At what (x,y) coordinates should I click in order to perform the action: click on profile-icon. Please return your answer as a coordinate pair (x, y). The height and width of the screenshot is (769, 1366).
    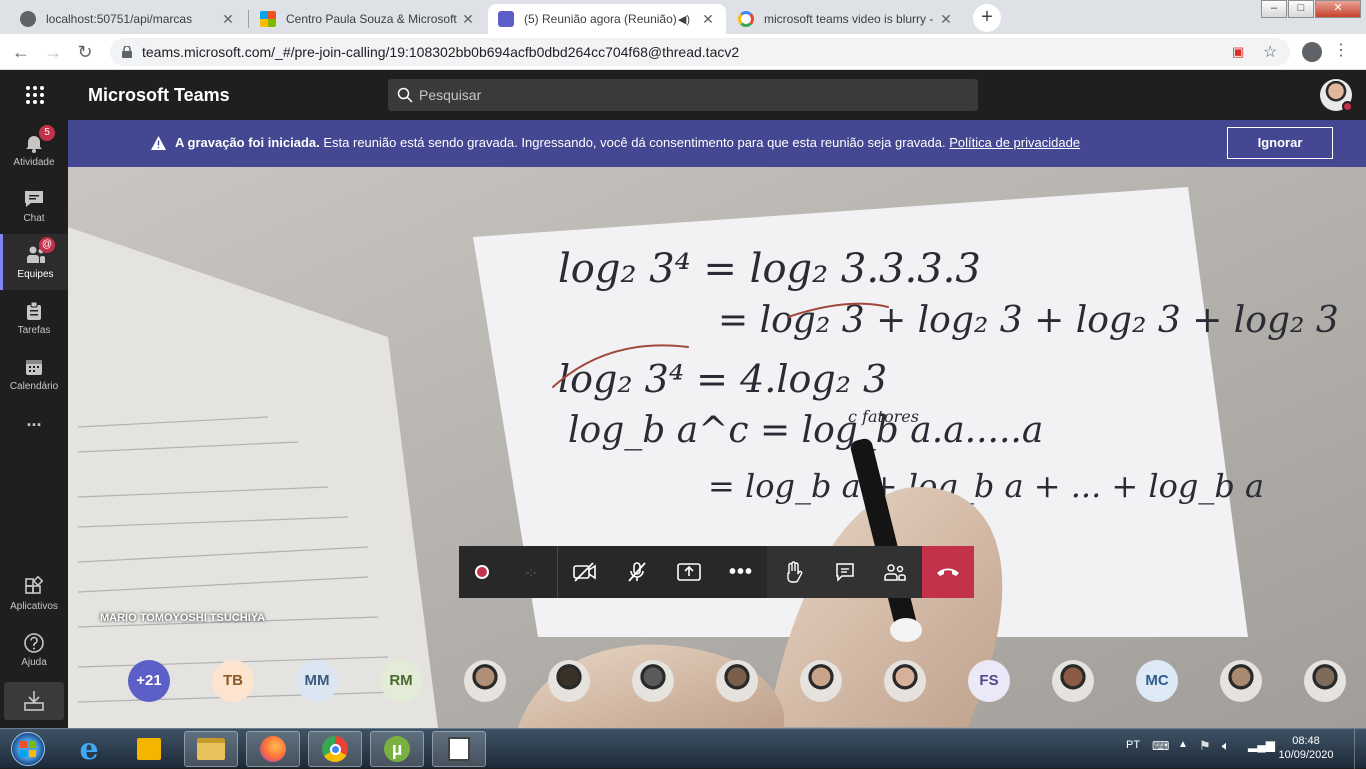
    Looking at the image, I should click on (1312, 52).